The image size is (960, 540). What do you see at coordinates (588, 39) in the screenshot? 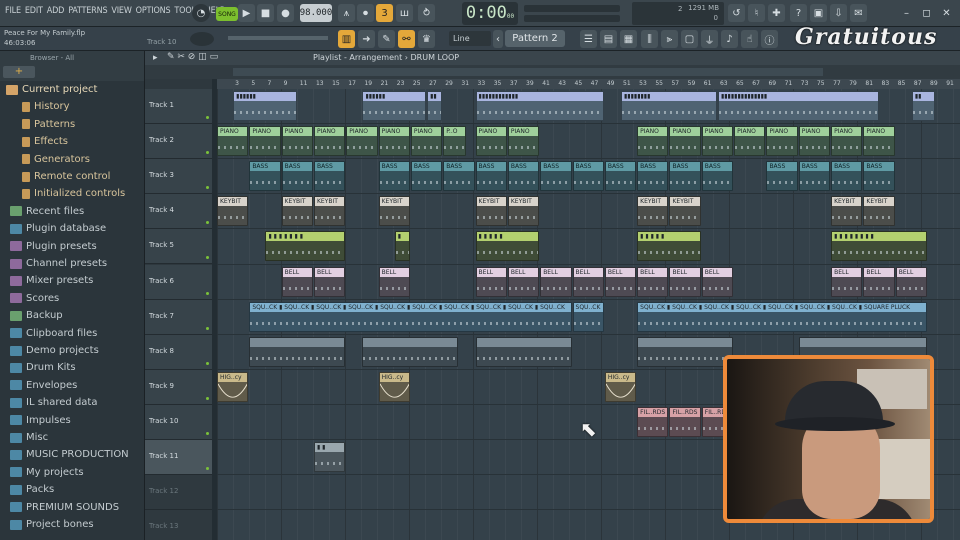
I see `playlist-icon: ☰` at bounding box center [588, 39].